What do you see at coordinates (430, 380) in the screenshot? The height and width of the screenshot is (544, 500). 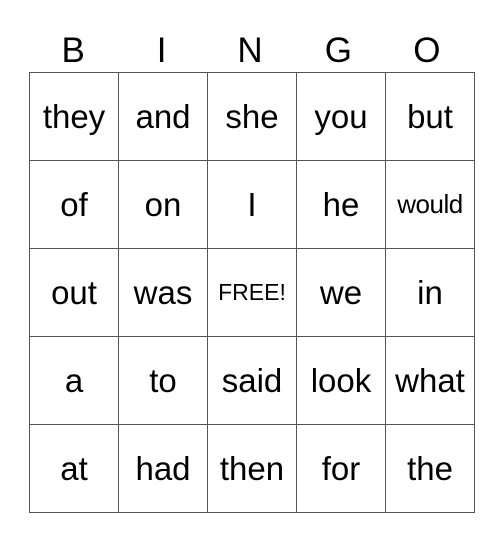 I see `bingo-cell: what` at bounding box center [430, 380].